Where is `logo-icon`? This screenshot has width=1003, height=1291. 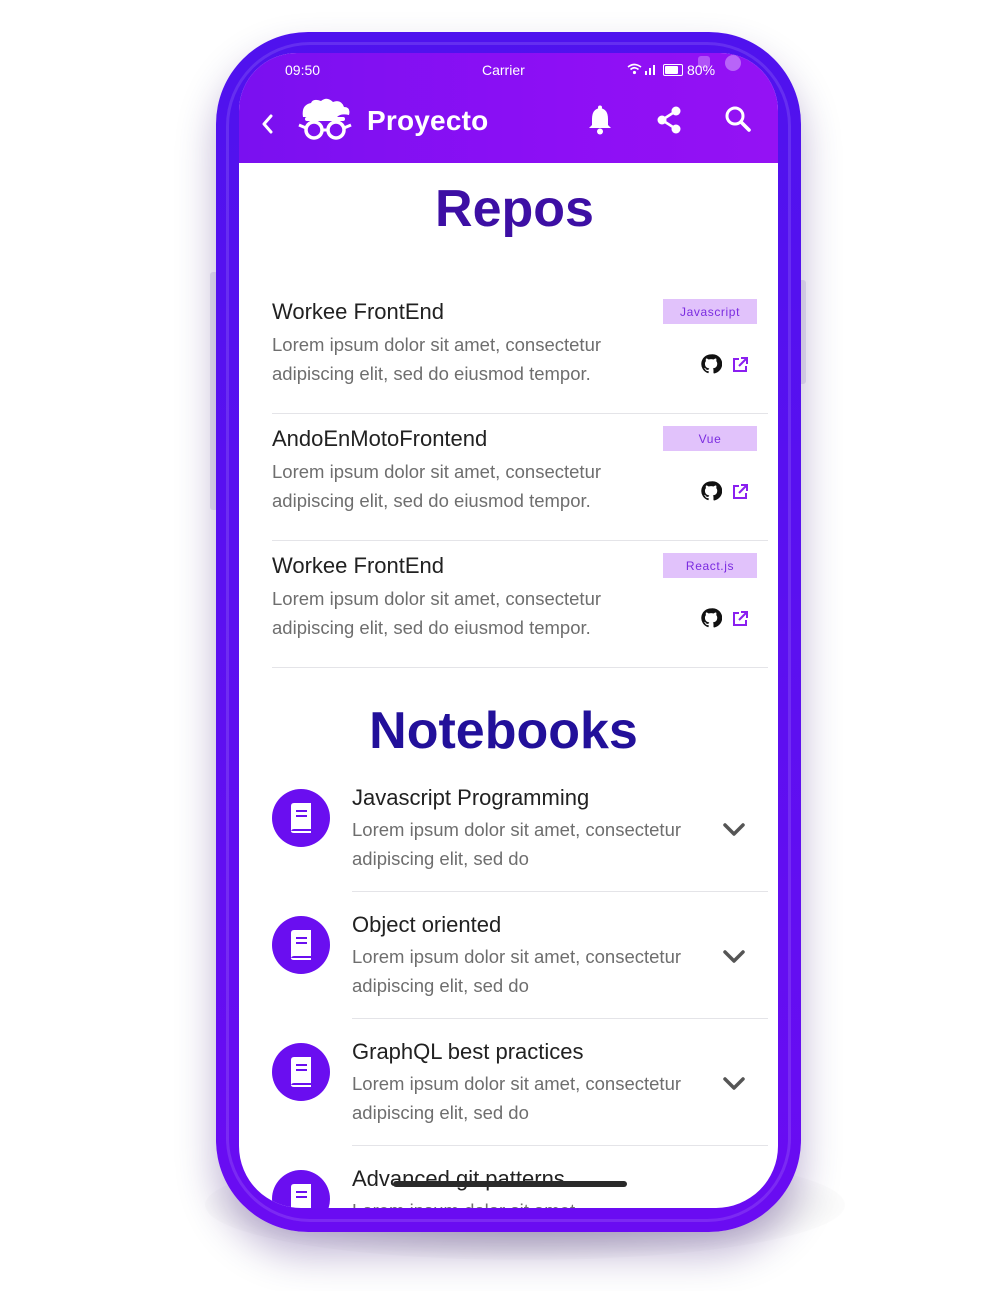 logo-icon is located at coordinates (325, 119).